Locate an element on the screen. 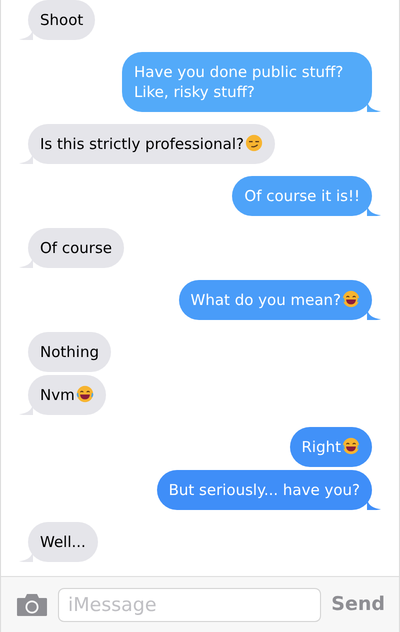 This screenshot has width=400, height=632. smirking-face-icon is located at coordinates (253, 143).